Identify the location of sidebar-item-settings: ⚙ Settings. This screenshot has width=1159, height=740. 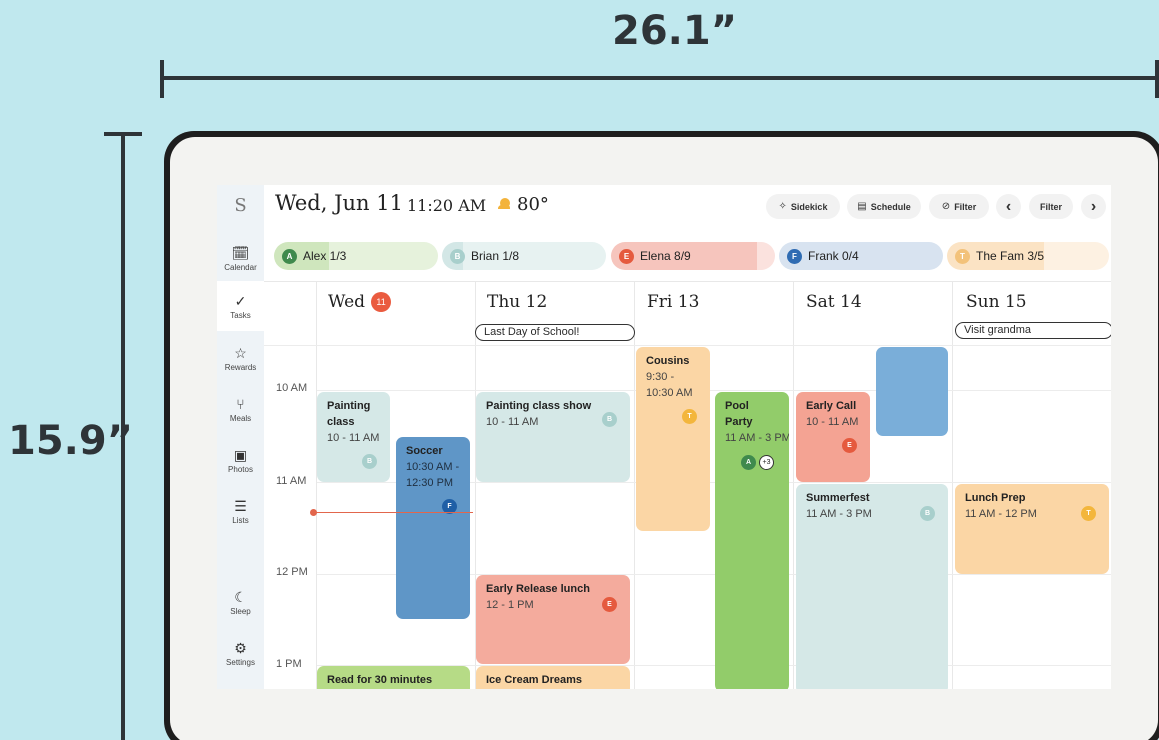
(240, 657).